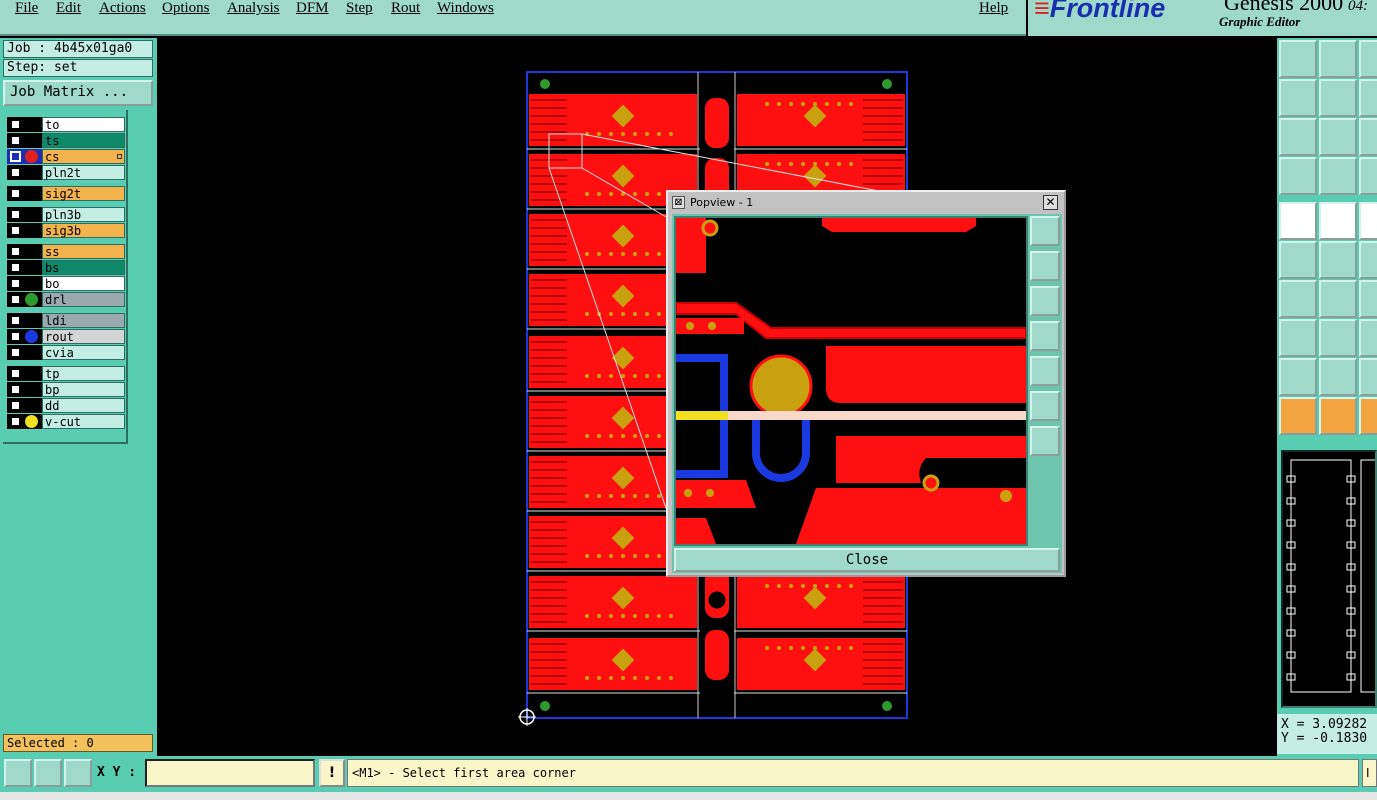  Describe the element at coordinates (1045, 371) in the screenshot. I see `popview-pan-right-button` at that location.